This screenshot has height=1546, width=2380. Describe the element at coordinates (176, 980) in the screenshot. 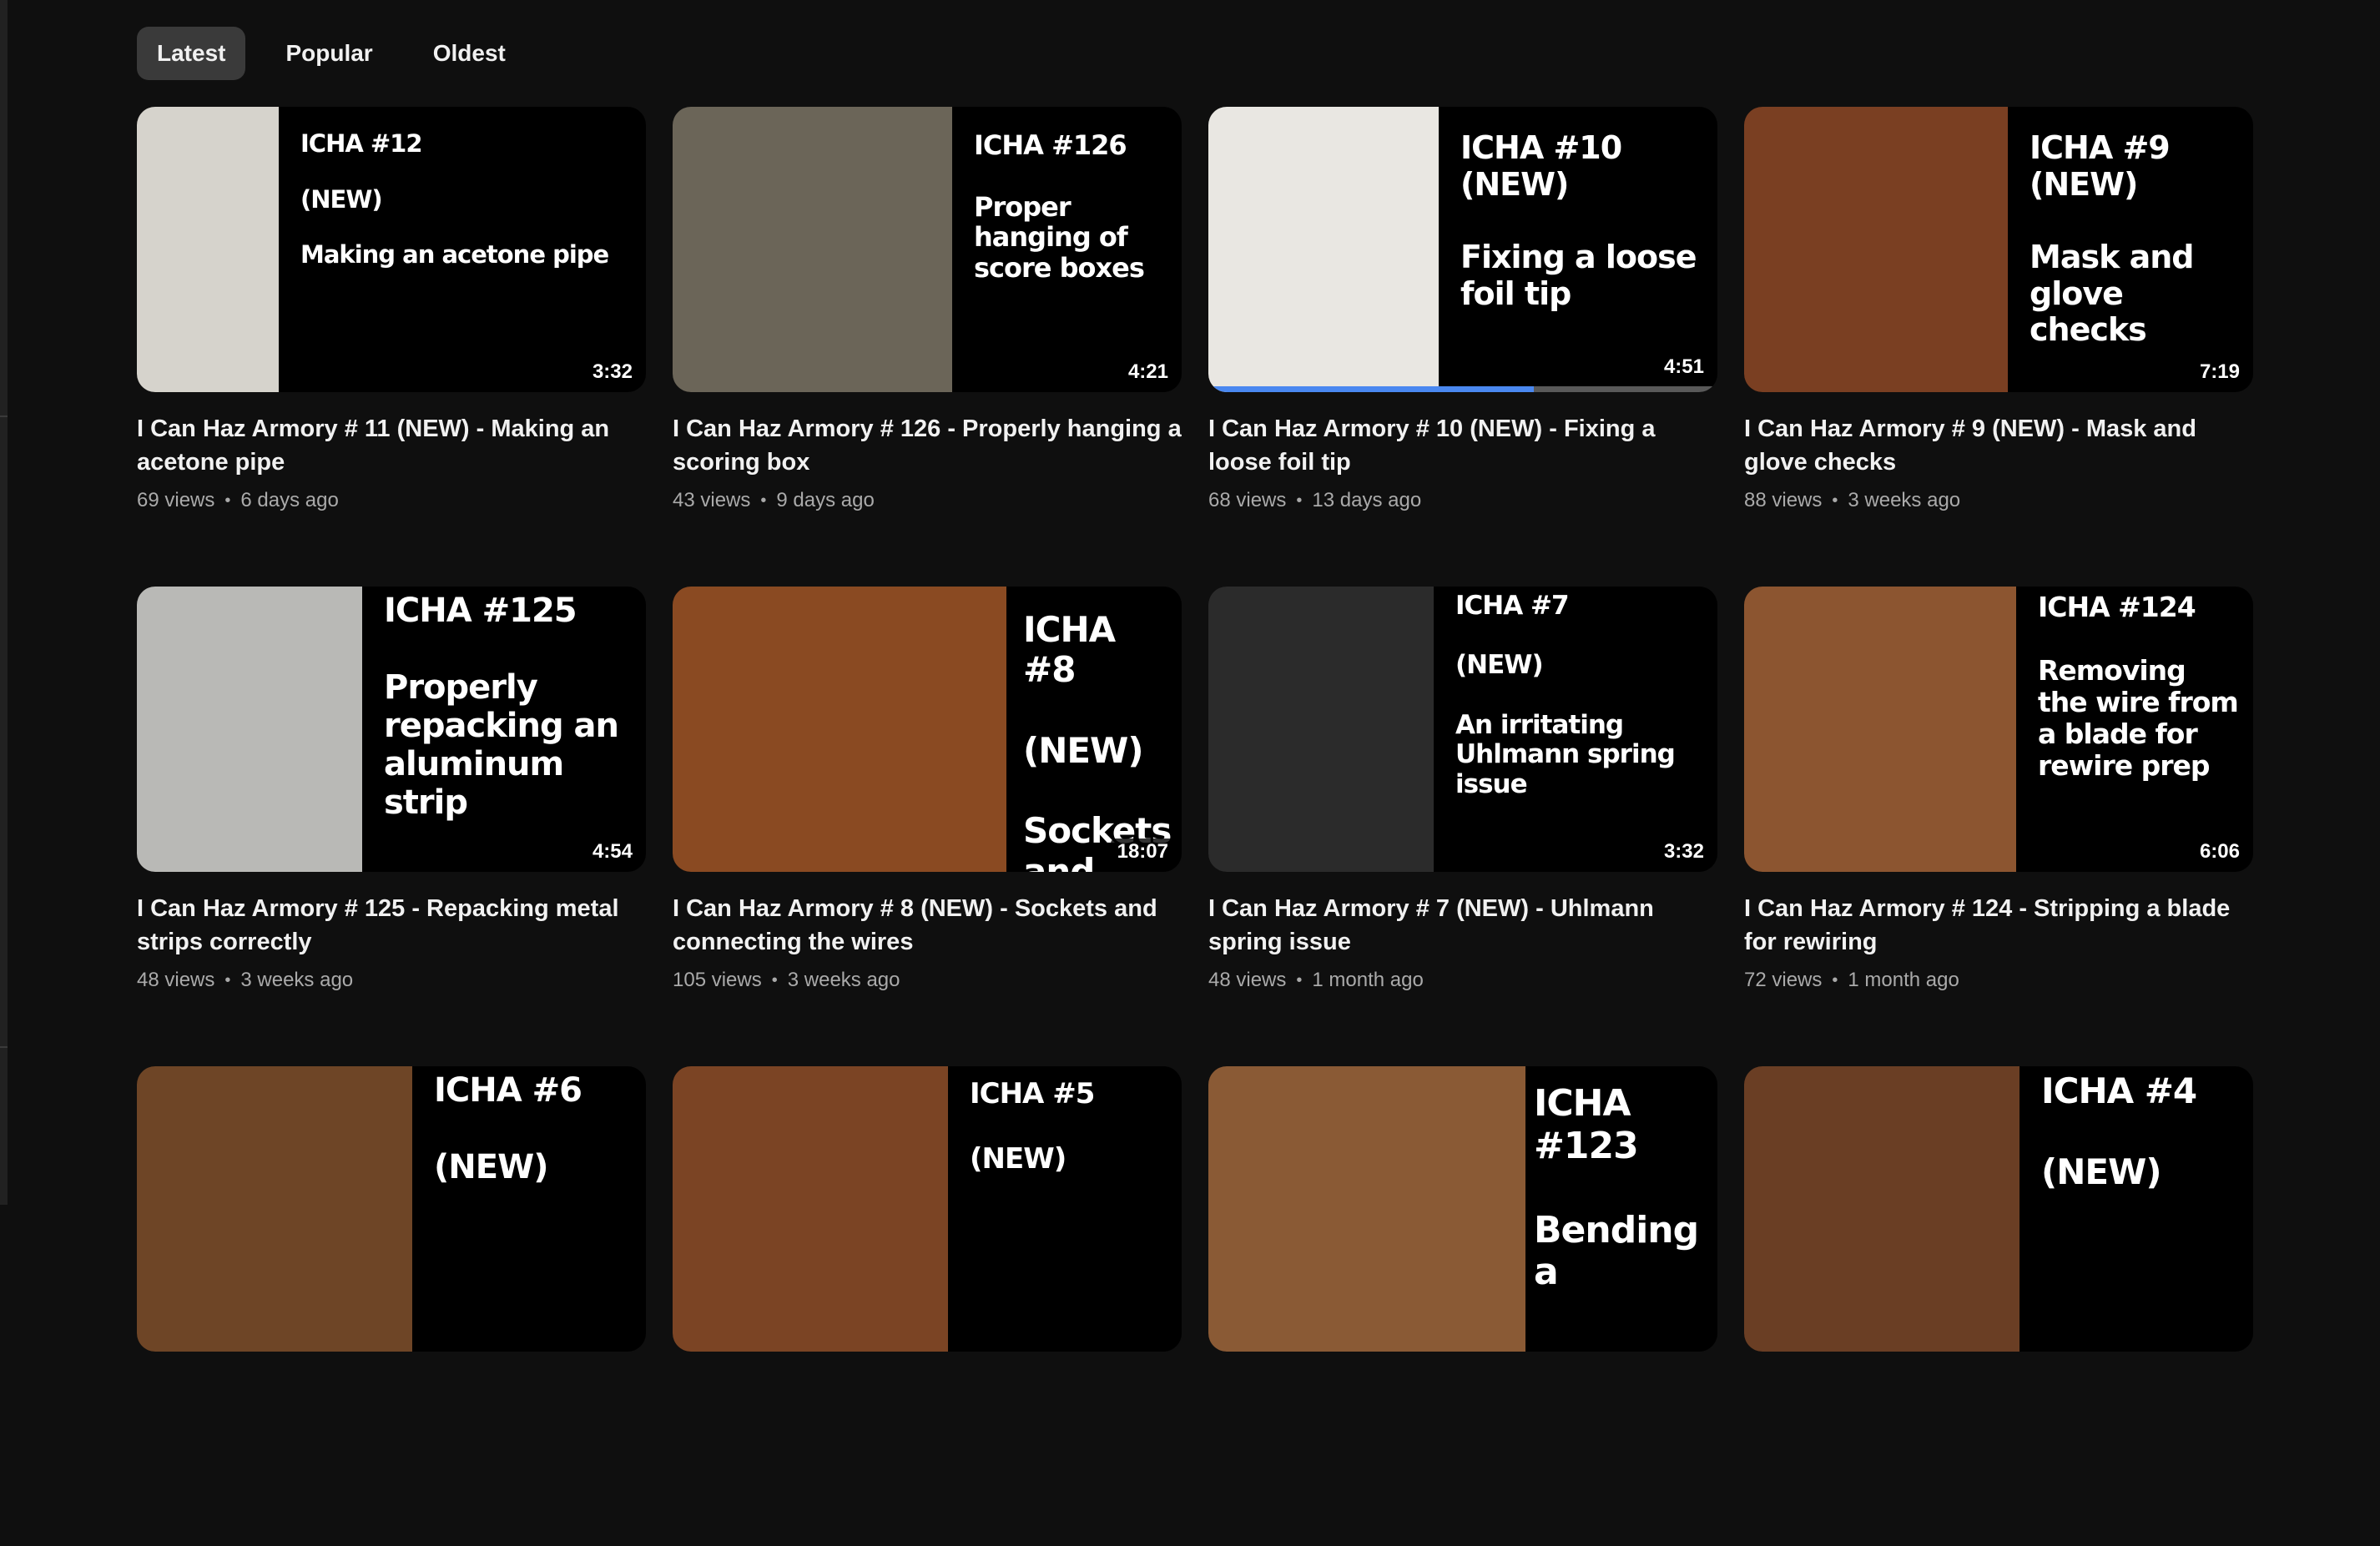

I see `view-count: 48 views` at that location.